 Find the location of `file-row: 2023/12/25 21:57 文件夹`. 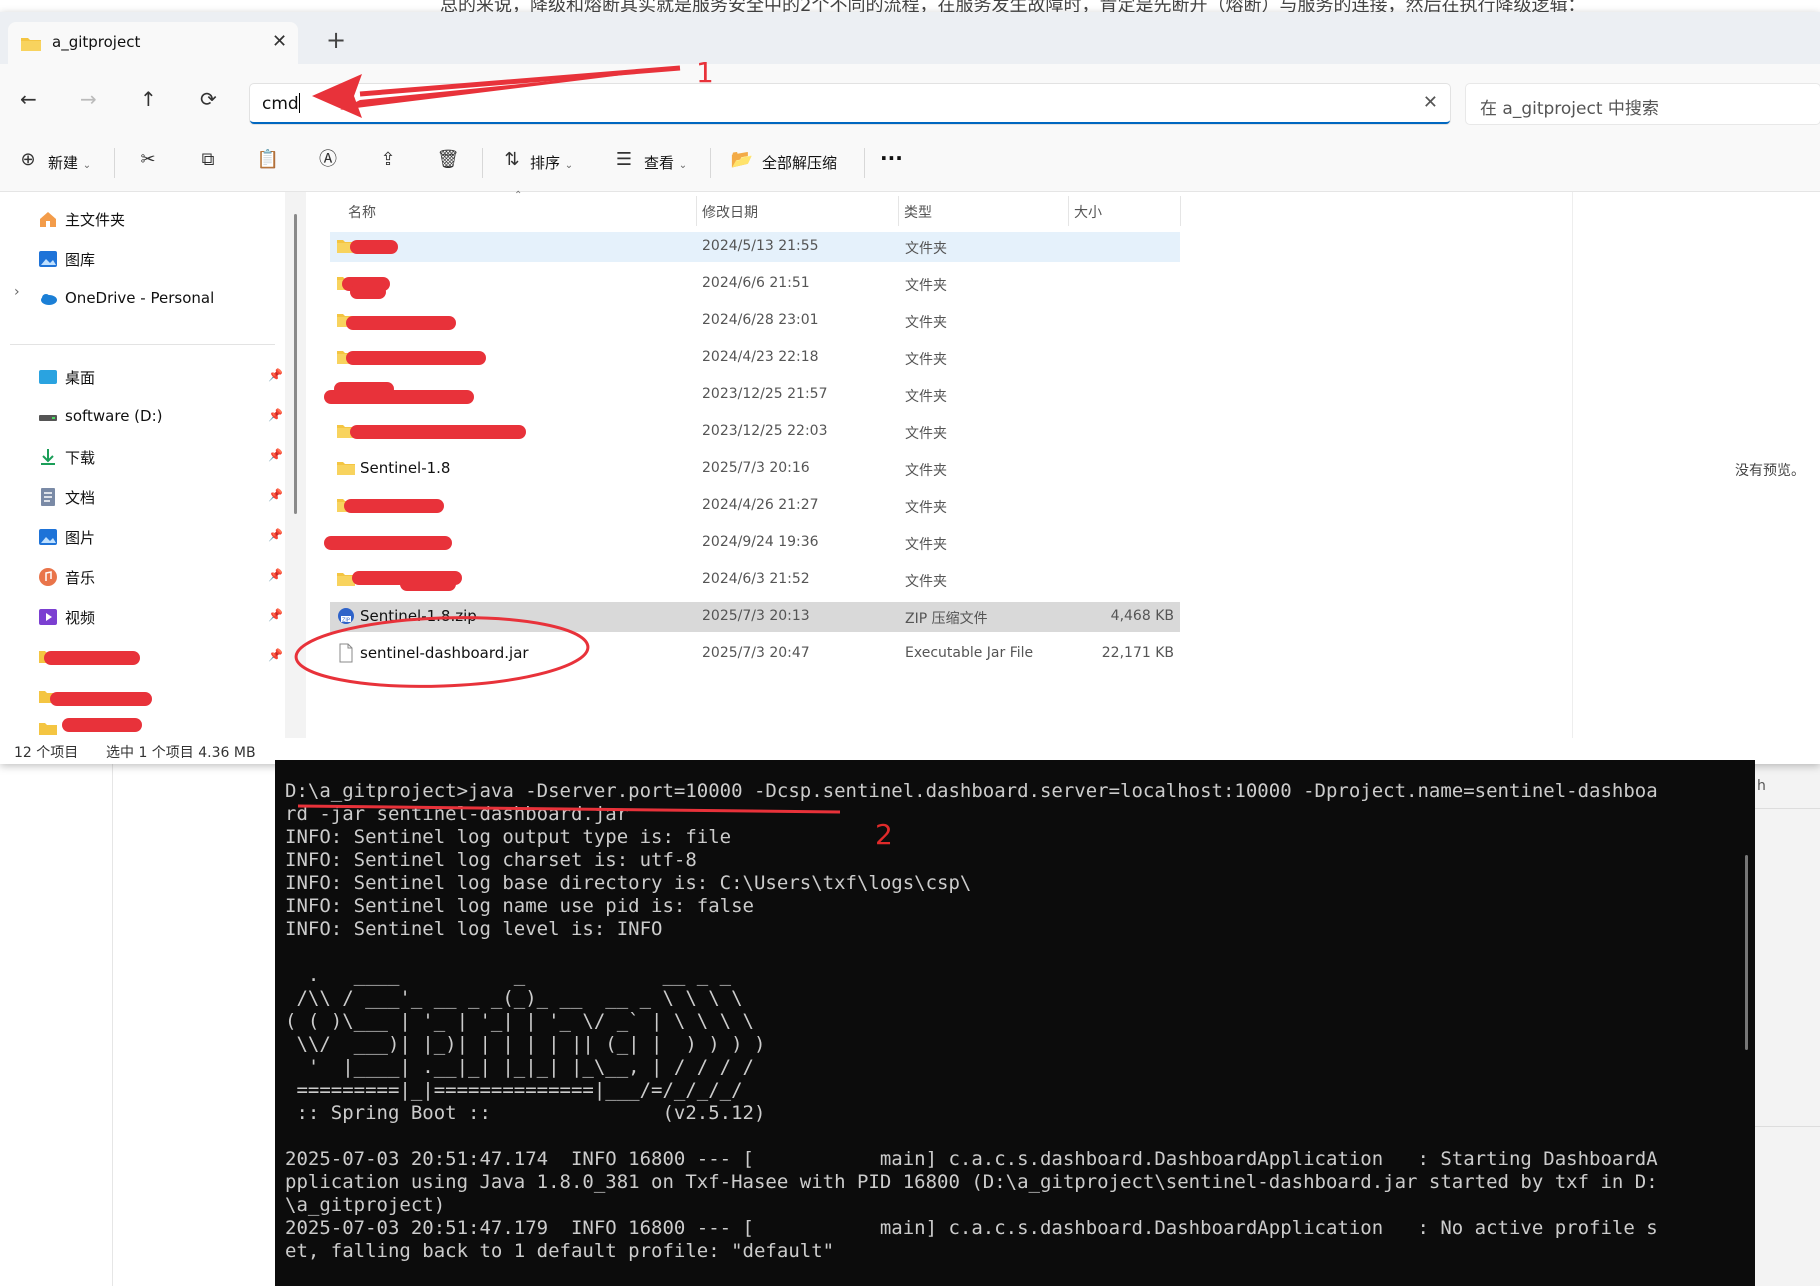

file-row: 2023/12/25 21:57 文件夹 is located at coordinates (752, 395).